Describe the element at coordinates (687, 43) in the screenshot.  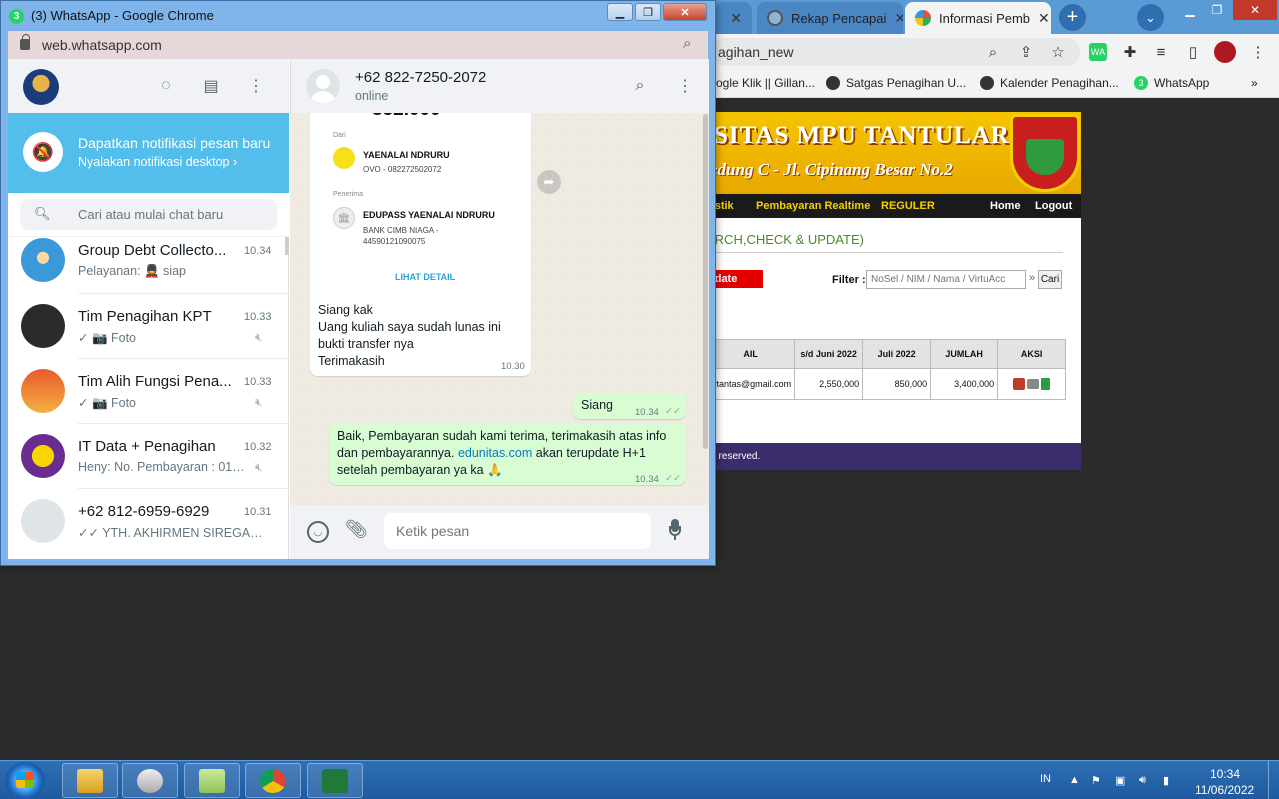
I see `zoom-icon: ⌕` at that location.